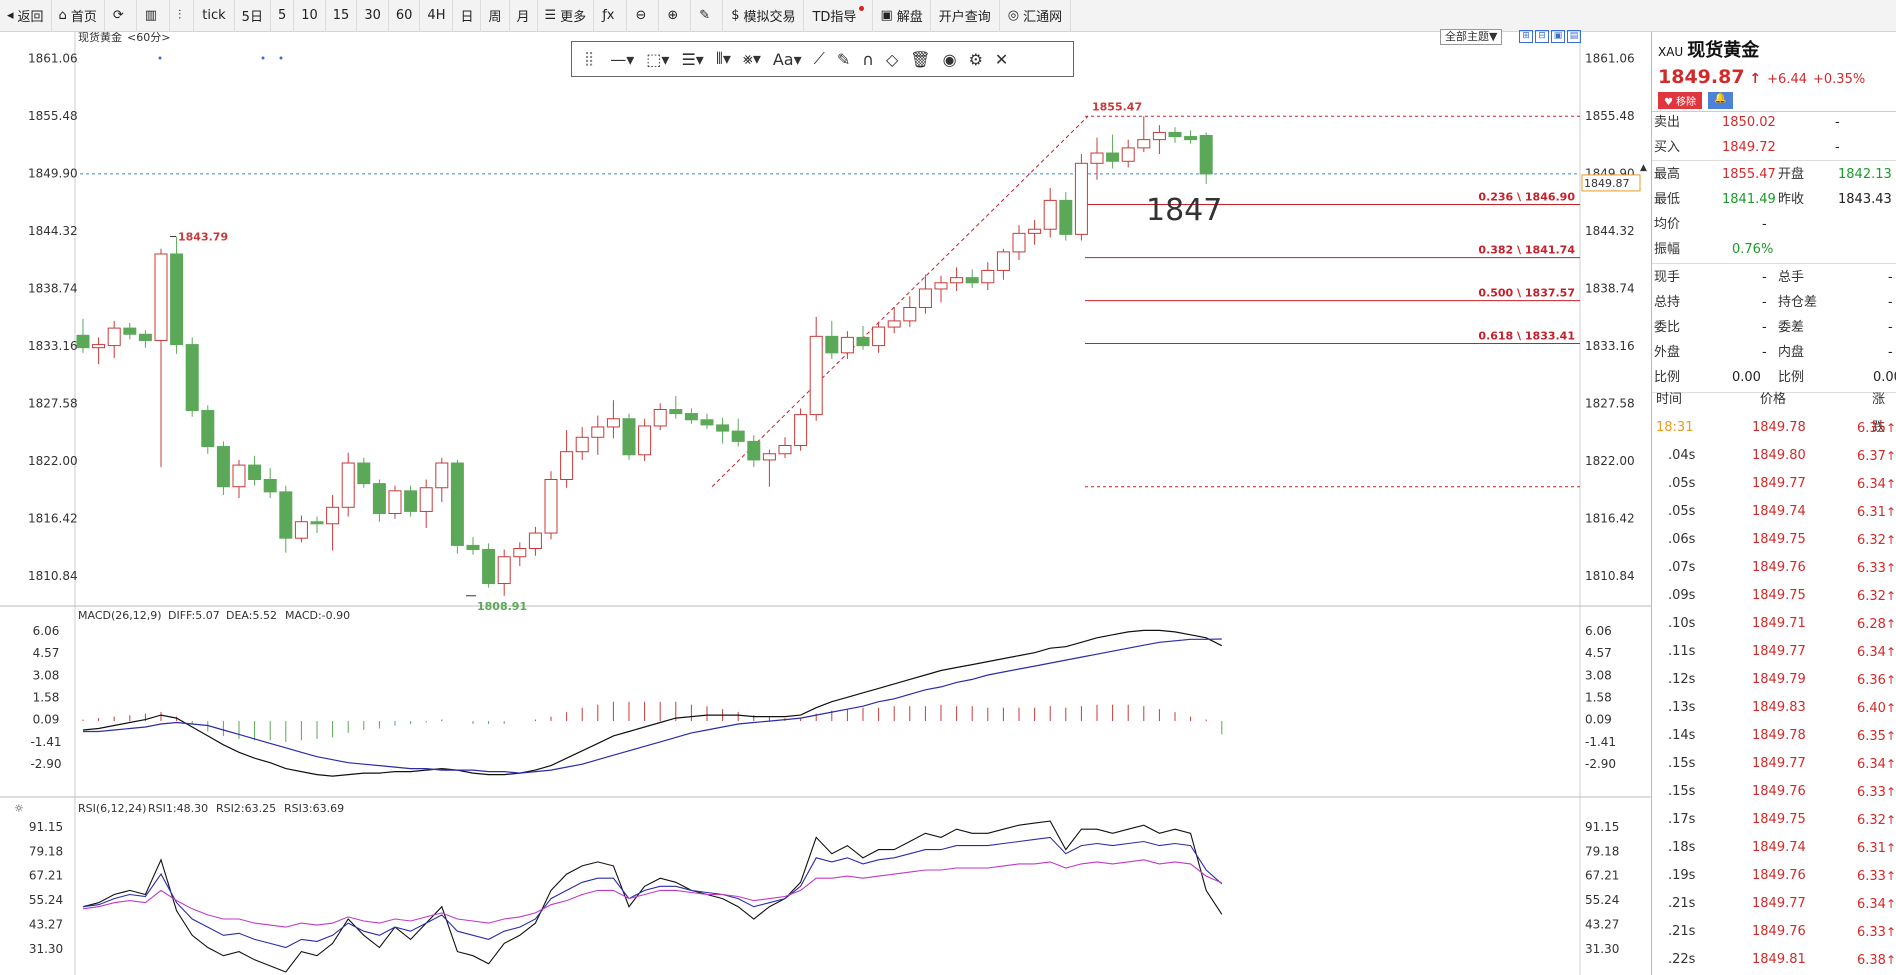  I want to click on toolbar-item-24: 开户查询, so click(965, 16).